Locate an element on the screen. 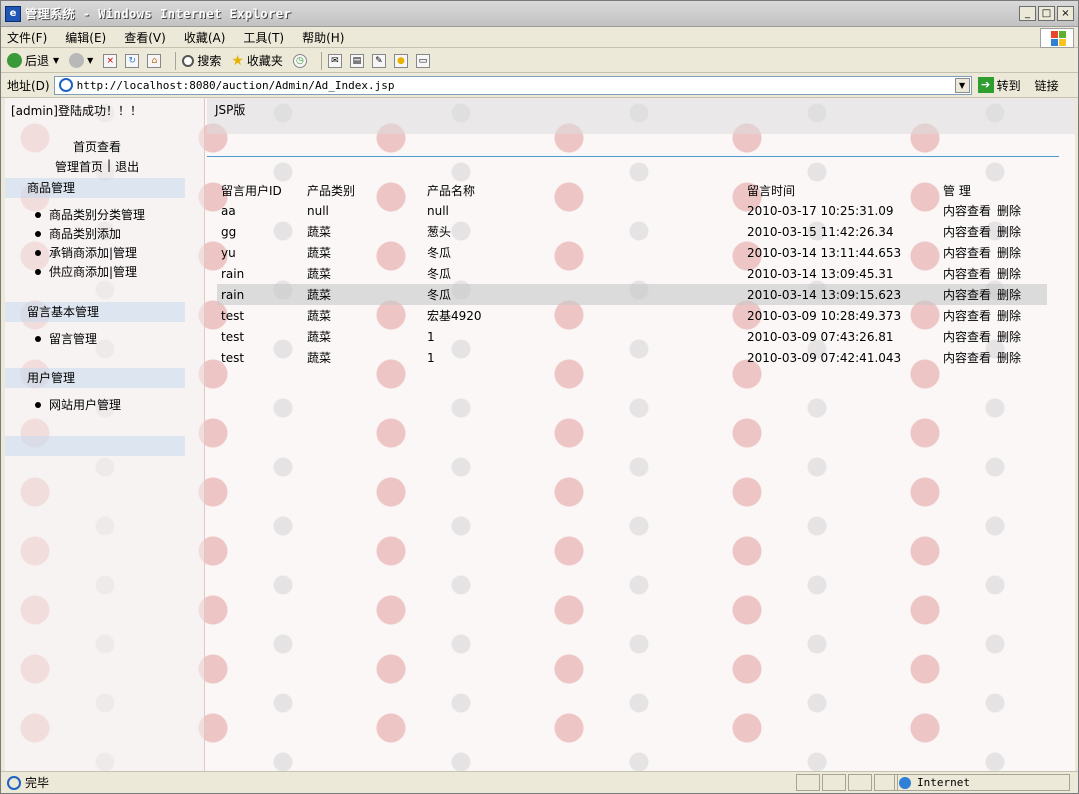  menu-view: 查看(V) is located at coordinates (145, 37).